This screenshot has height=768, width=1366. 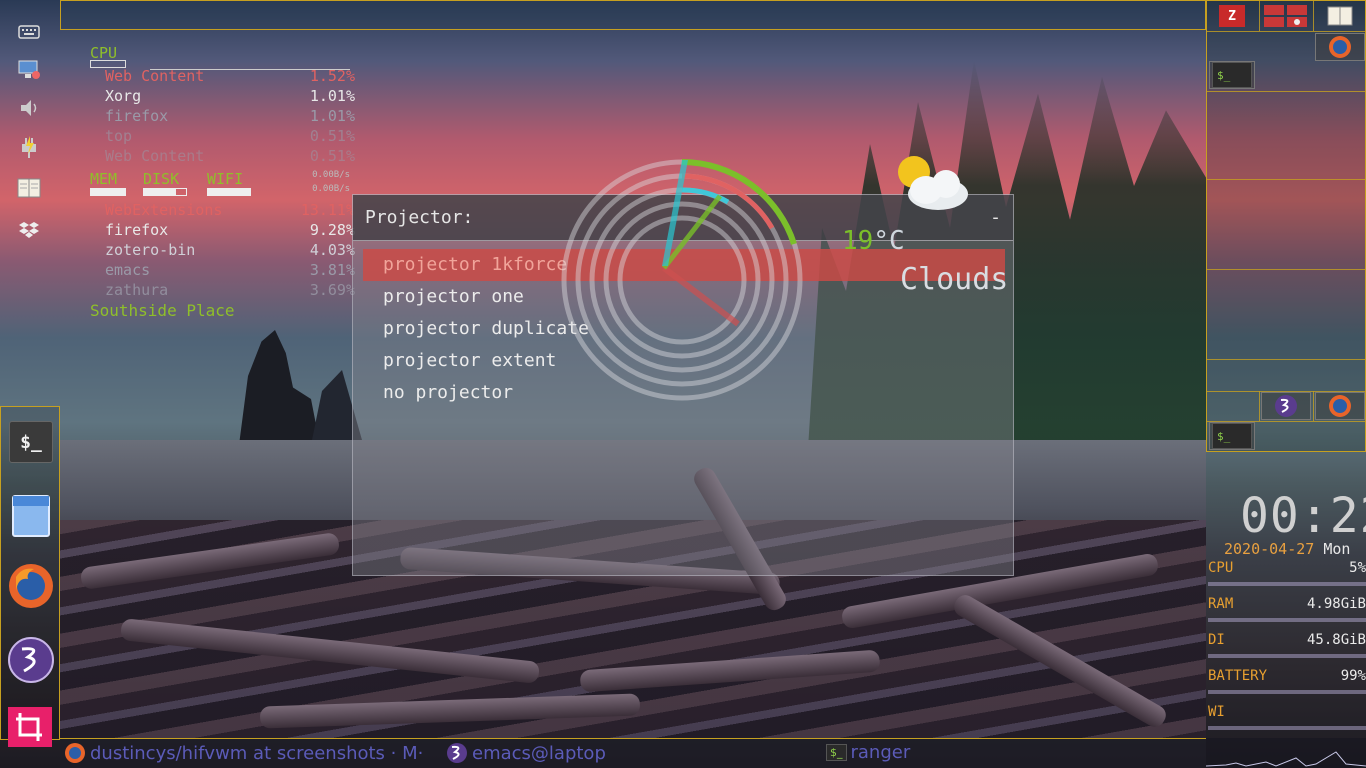 I want to click on temperature: 19°C, so click(x=873, y=241).